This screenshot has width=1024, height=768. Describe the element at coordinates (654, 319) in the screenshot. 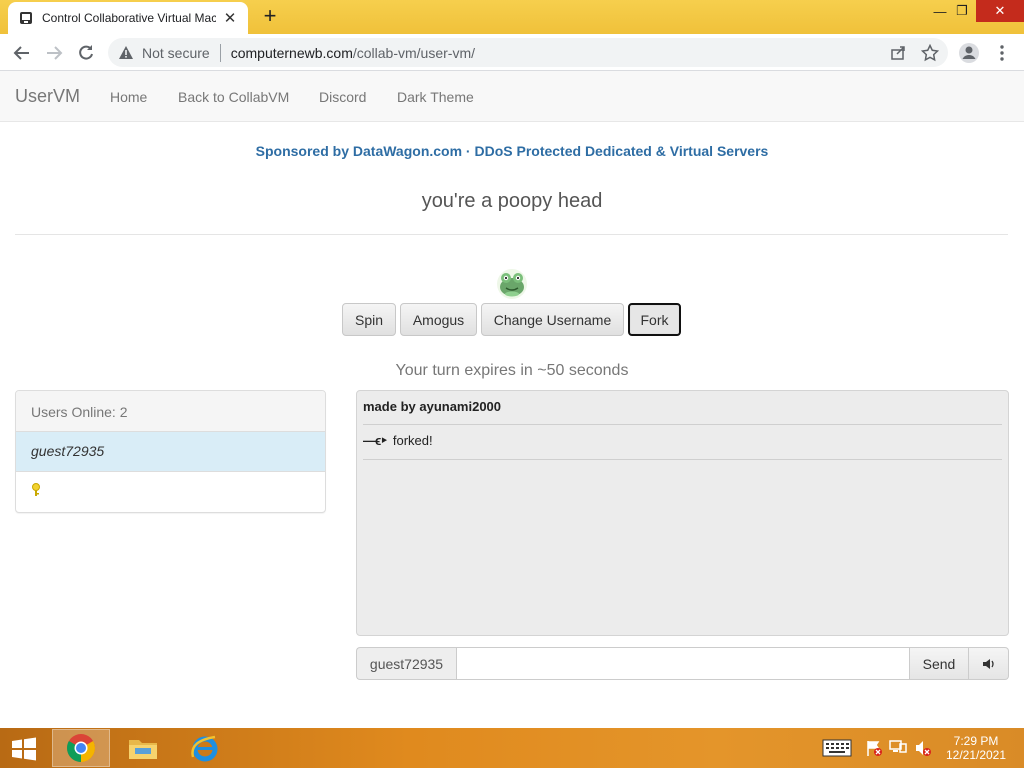

I see `fork-button: Fork` at that location.